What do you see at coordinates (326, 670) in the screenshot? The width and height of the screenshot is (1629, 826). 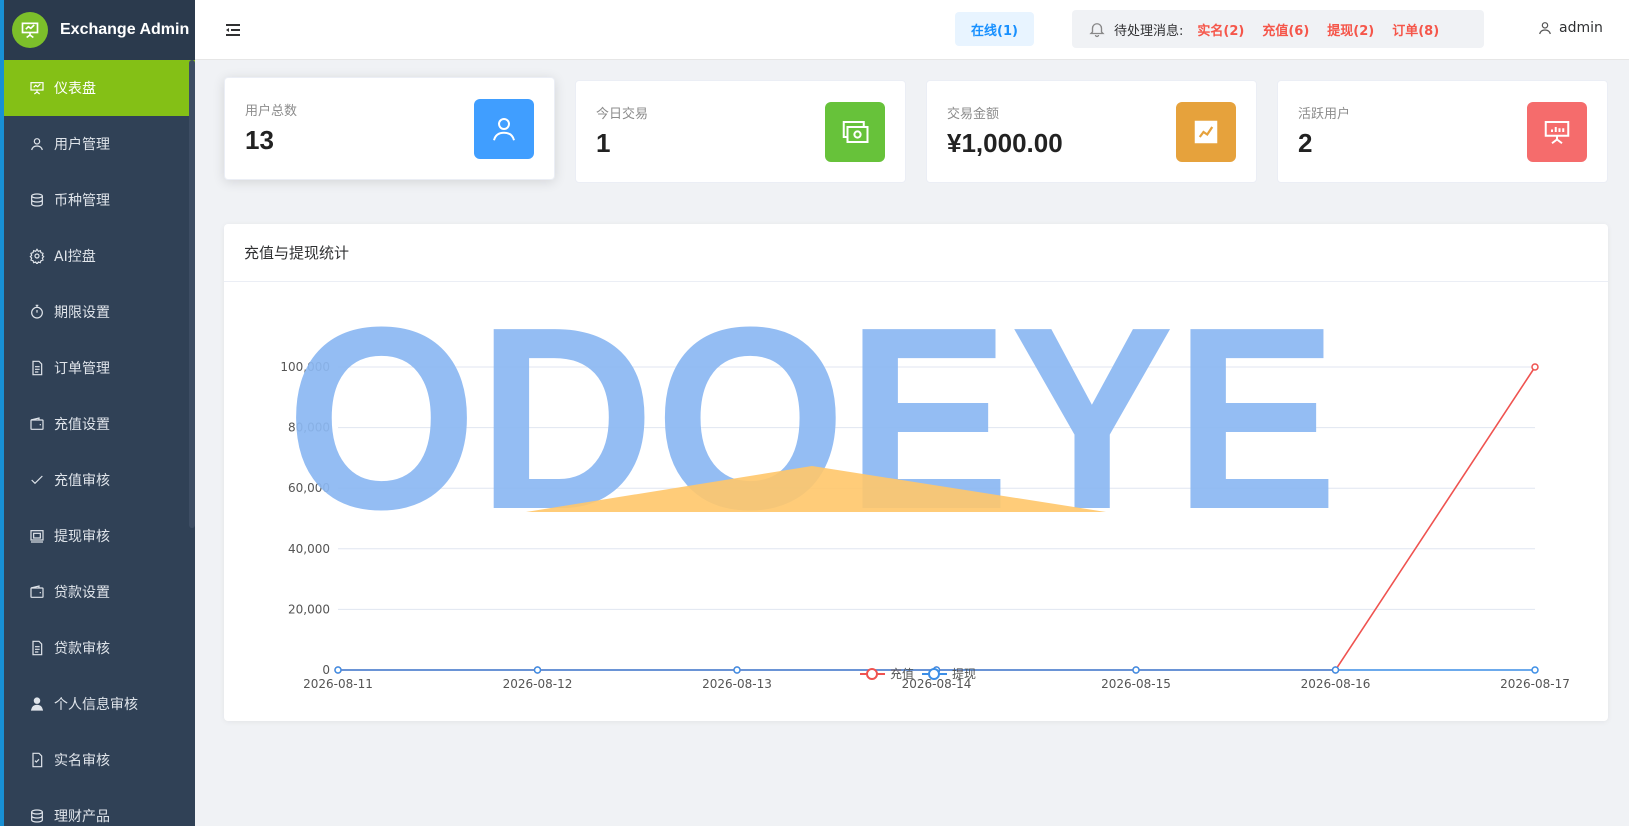 I see `y-tick-label: 0` at bounding box center [326, 670].